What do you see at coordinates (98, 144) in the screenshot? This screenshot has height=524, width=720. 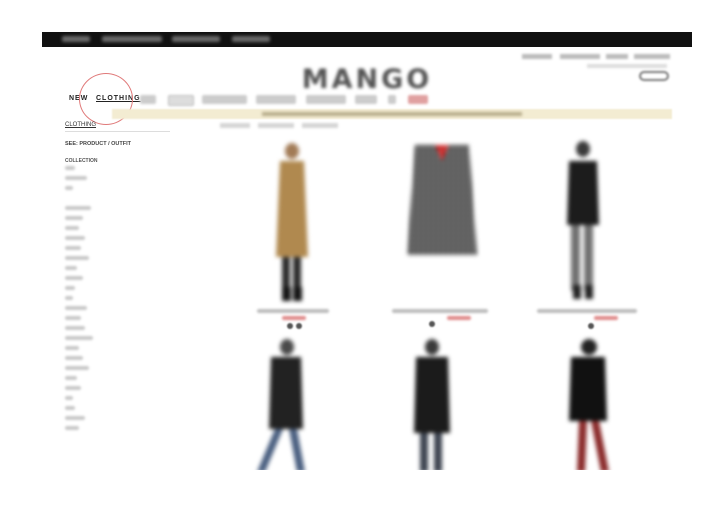 I see `sidebar-see-toggle: SEE: PRODUCT / OUTFIT` at bounding box center [98, 144].